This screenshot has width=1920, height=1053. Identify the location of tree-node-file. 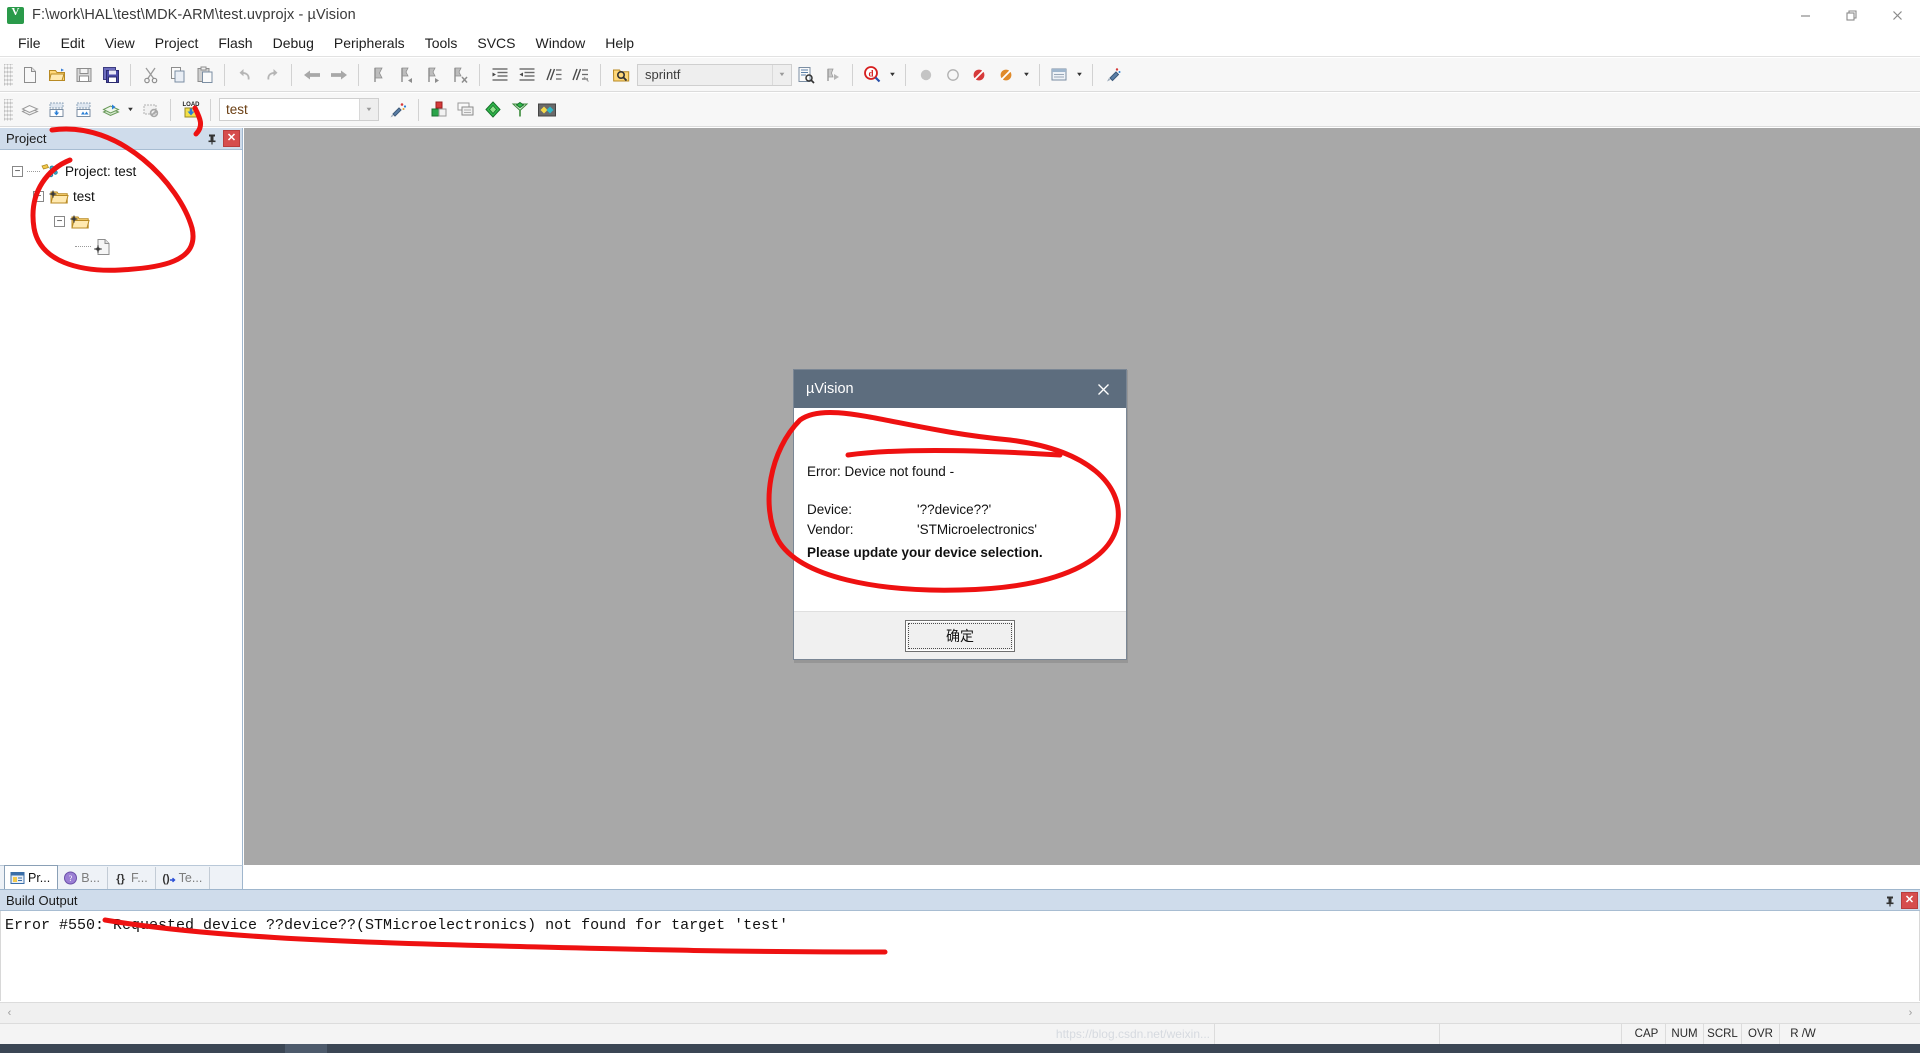
(127, 246).